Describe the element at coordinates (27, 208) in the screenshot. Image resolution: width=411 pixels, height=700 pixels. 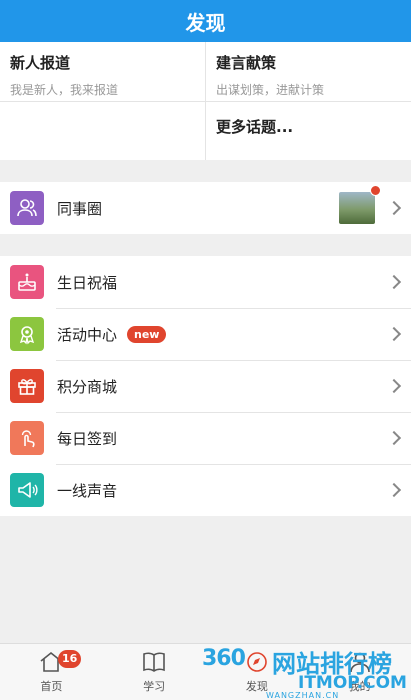
I see `colleagues-icon` at that location.